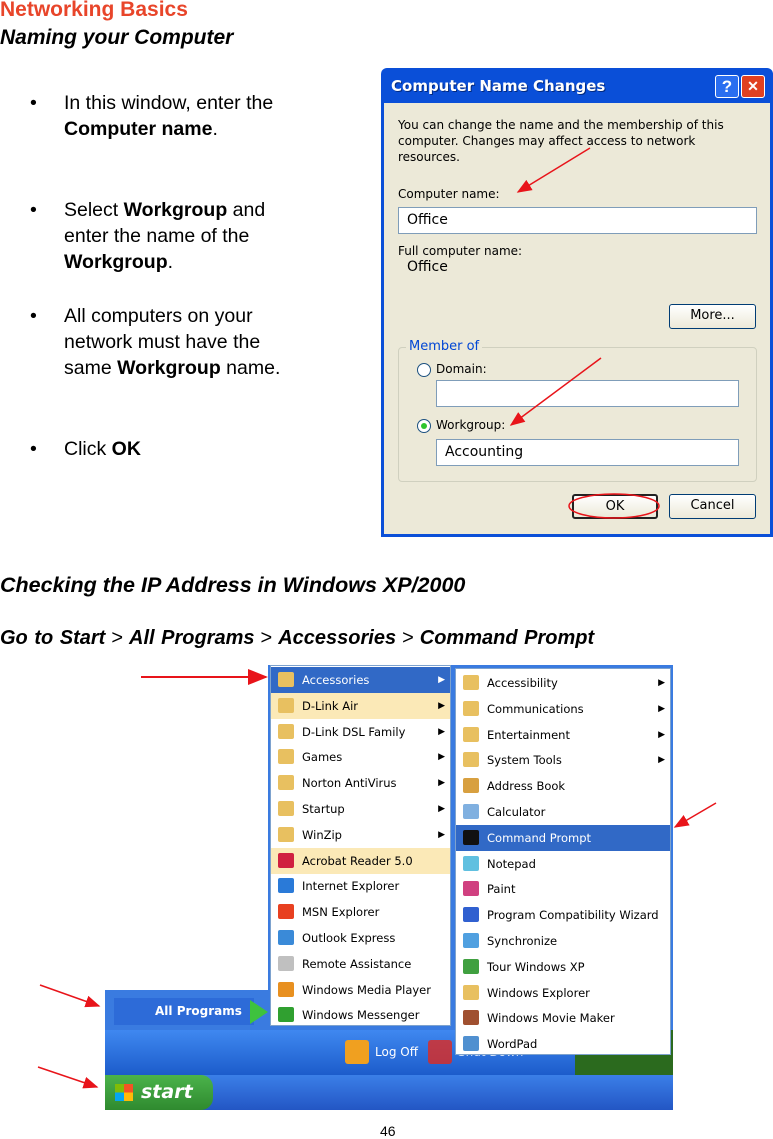  Describe the element at coordinates (388, 1131) in the screenshot. I see `page-number: 46` at that location.